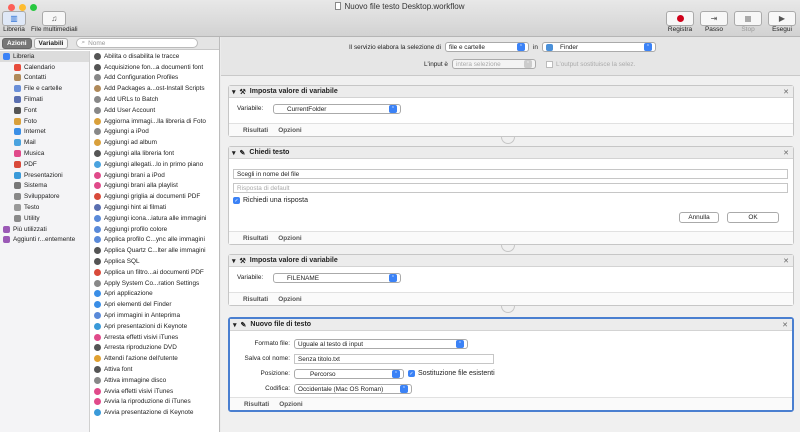  Describe the element at coordinates (14, 22) in the screenshot. I see `library-button: ▥ Libreria` at that location.